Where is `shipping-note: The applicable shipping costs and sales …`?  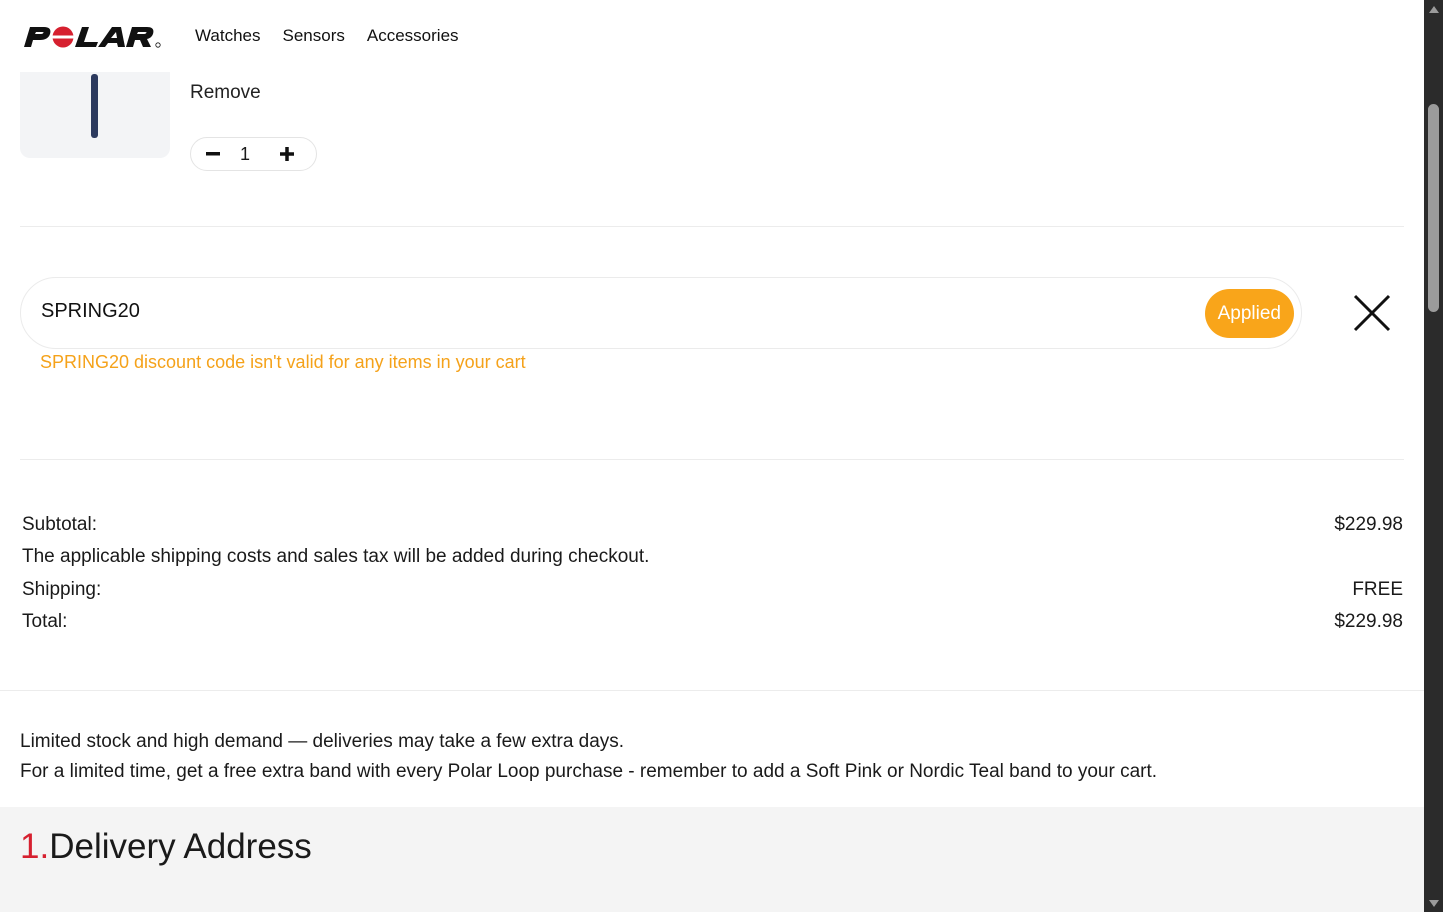 shipping-note: The applicable shipping costs and sales … is located at coordinates (336, 556).